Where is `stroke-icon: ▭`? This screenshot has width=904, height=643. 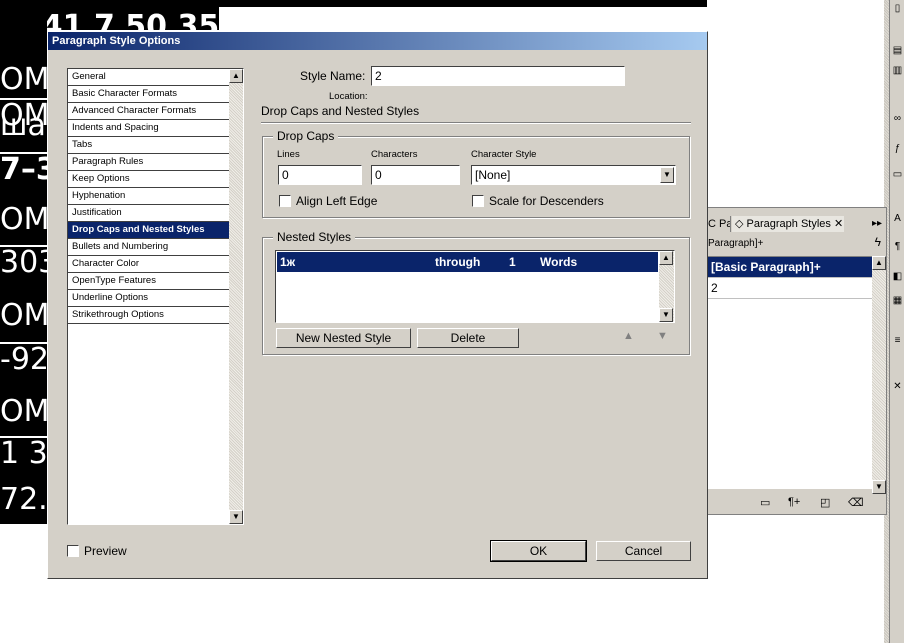
stroke-icon: ▭ is located at coordinates (897, 175).